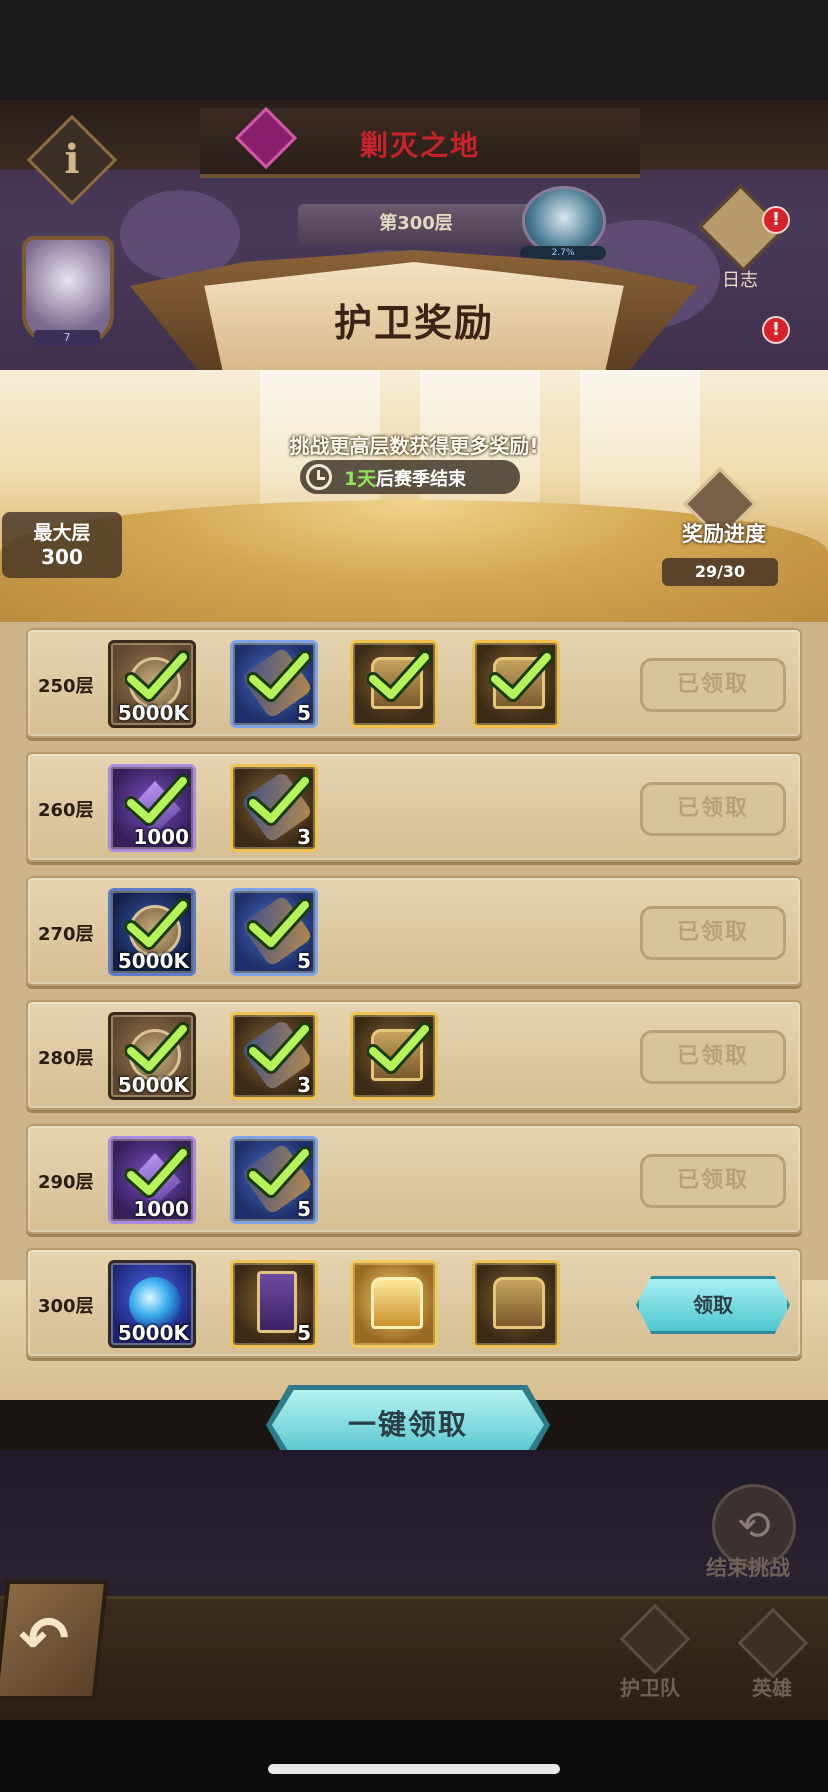 The image size is (828, 1792). What do you see at coordinates (66, 810) in the screenshot?
I see `floor-label: 260层` at bounding box center [66, 810].